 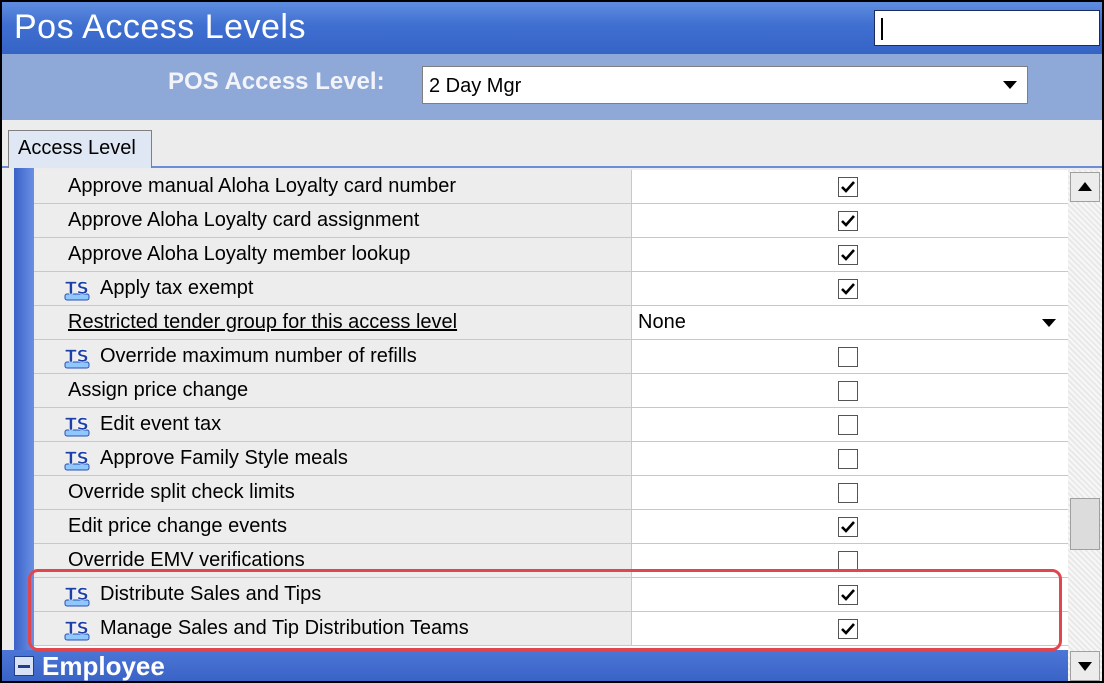 What do you see at coordinates (1085, 524) in the screenshot?
I see `scroll-thumb` at bounding box center [1085, 524].